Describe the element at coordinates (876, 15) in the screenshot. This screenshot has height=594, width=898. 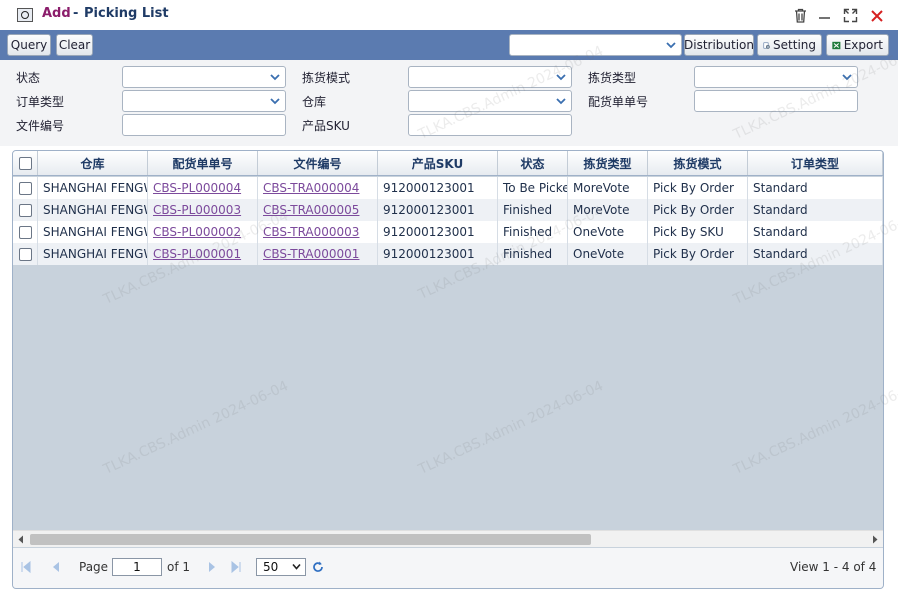
I see `close-icon` at that location.